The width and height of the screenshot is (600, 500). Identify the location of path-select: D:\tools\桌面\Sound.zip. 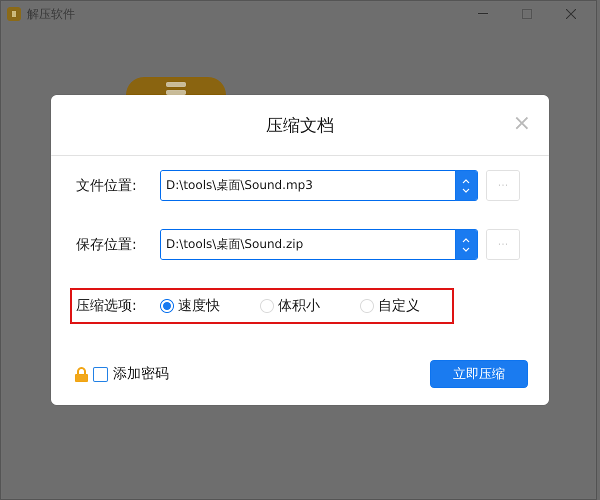
(319, 244).